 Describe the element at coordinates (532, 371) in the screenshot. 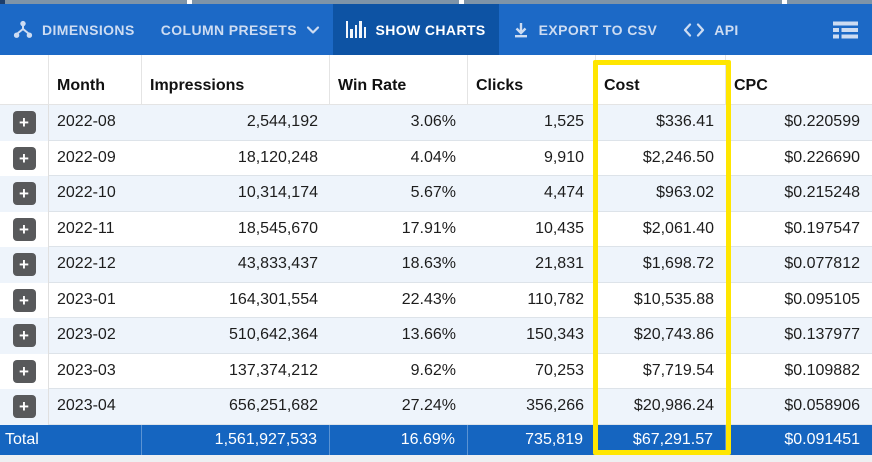

I see `clicks-cell: 70,253` at that location.